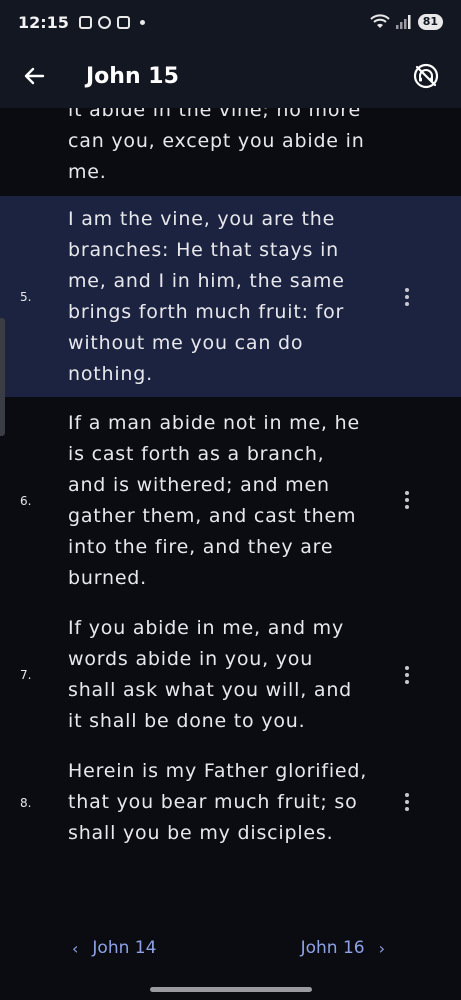 This screenshot has width=461, height=1000. Describe the element at coordinates (231, 989) in the screenshot. I see `home-indicator` at that location.